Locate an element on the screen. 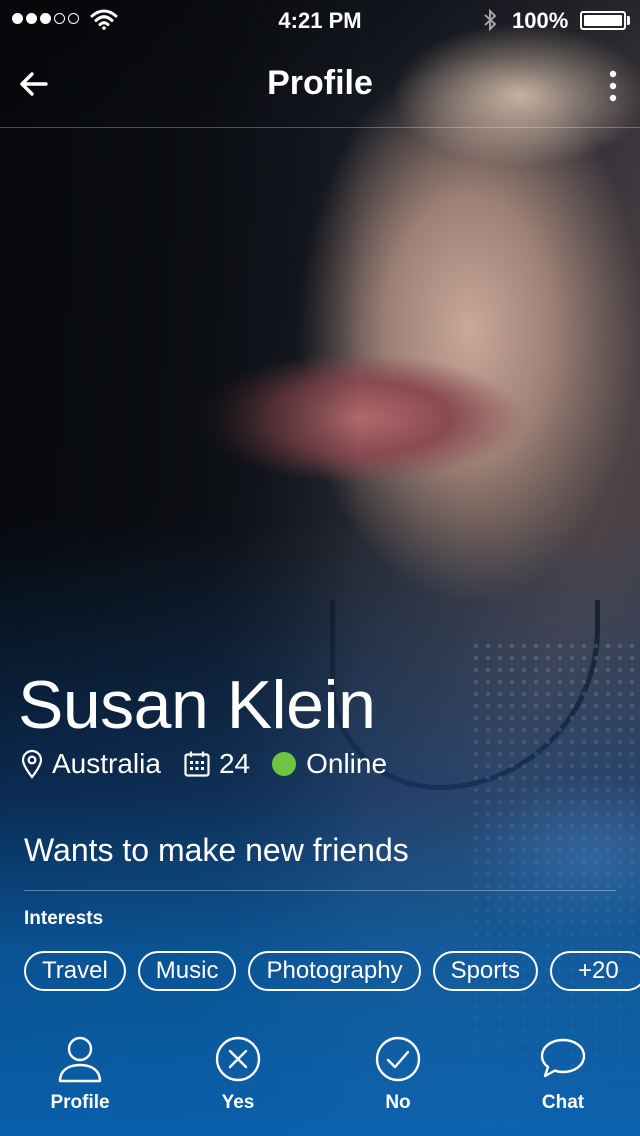  interest-tag-travel: Travel is located at coordinates (75, 971).